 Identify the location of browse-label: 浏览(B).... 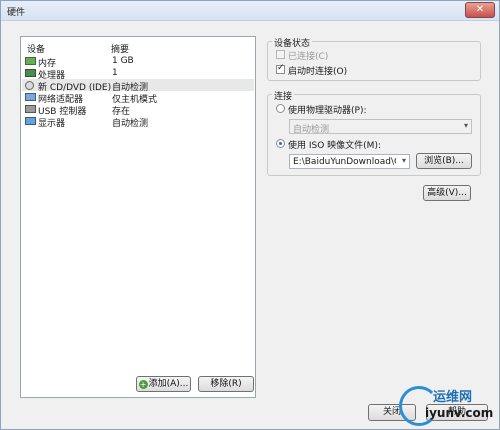
(444, 161).